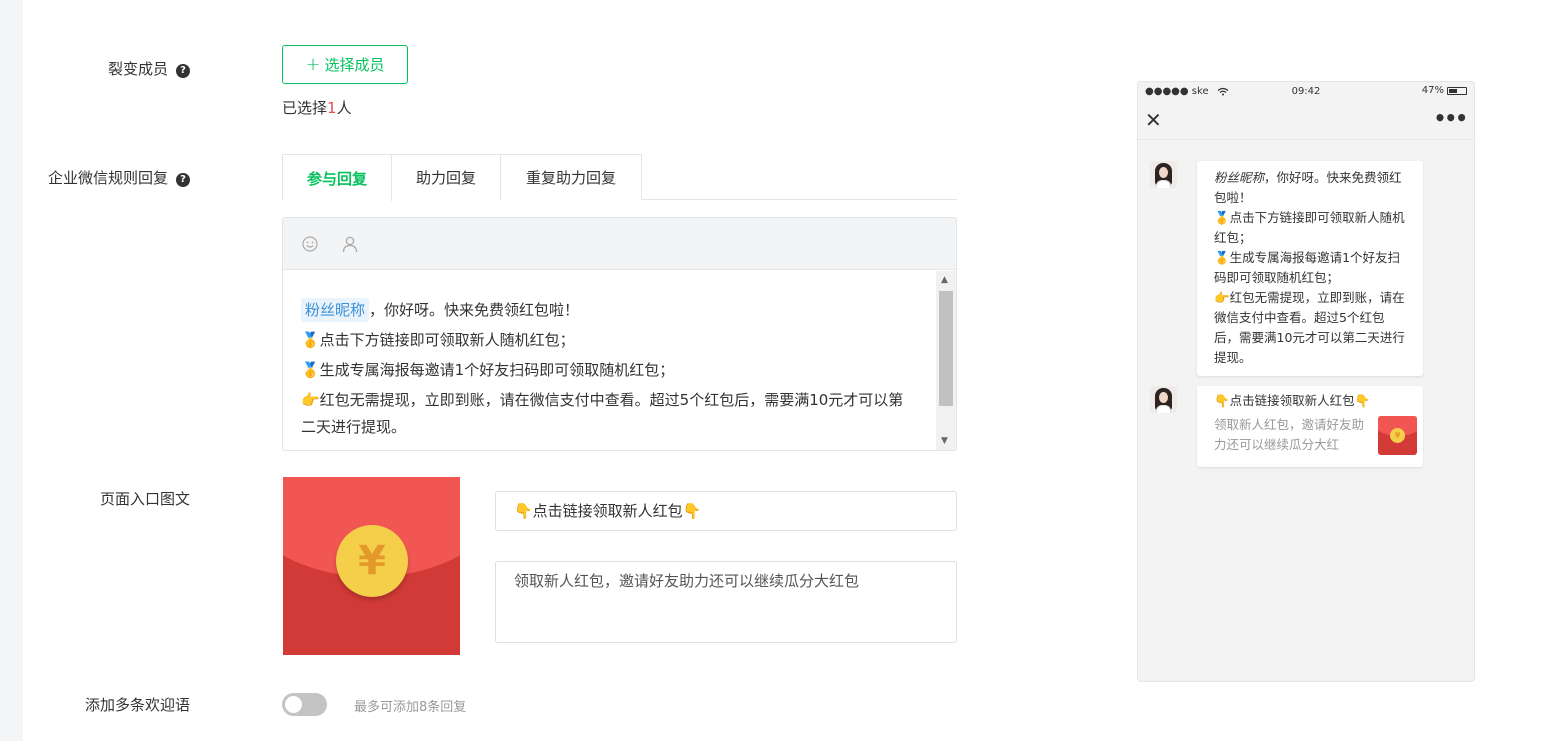 This screenshot has width=1563, height=741. What do you see at coordinates (313, 64) in the screenshot?
I see `plus-icon: +` at bounding box center [313, 64].